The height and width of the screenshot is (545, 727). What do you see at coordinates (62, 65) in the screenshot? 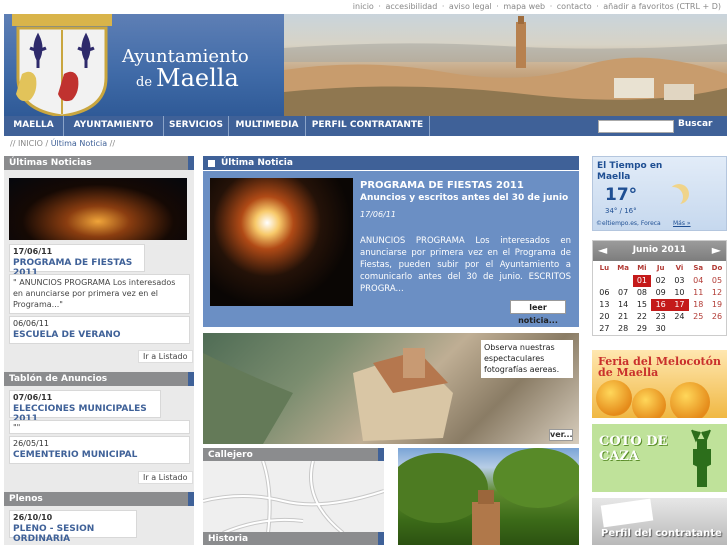
I see `coat-of-arms-logo` at bounding box center [62, 65].